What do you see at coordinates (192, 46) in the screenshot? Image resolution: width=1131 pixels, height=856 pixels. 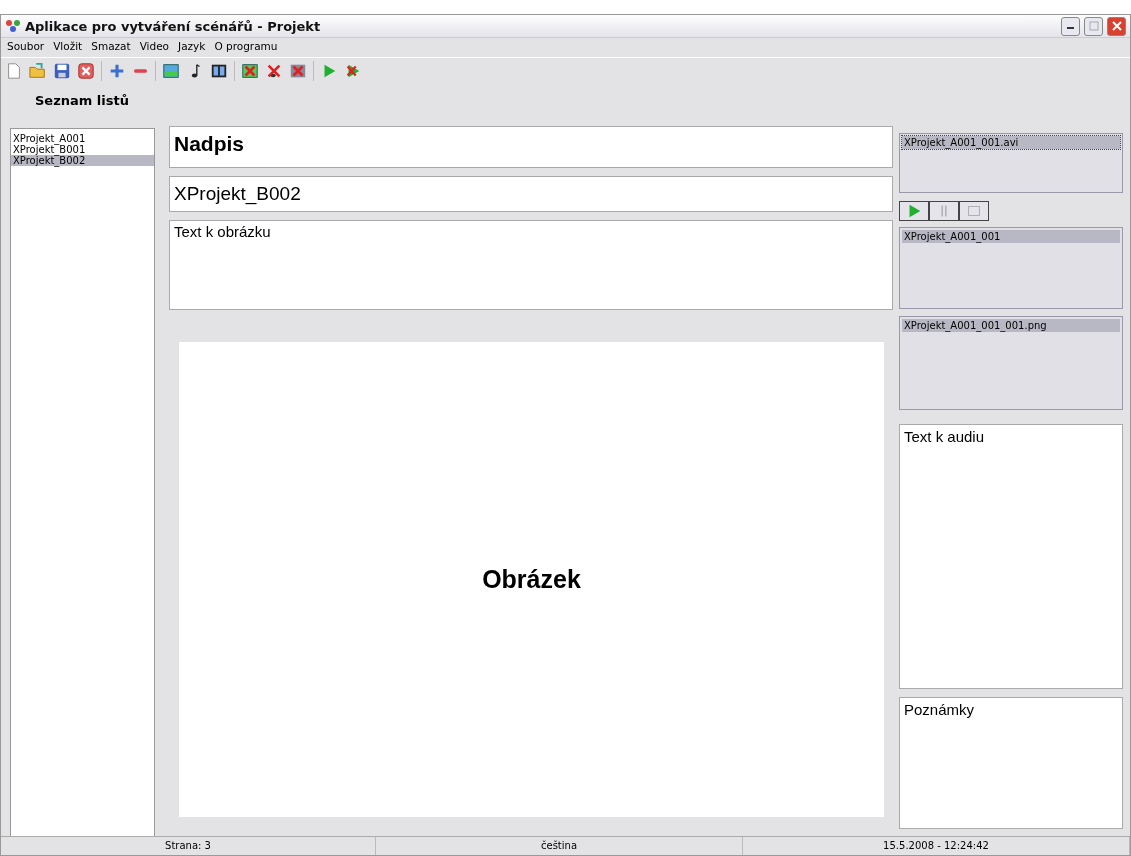 I see `menu-item: Jazyk` at bounding box center [192, 46].